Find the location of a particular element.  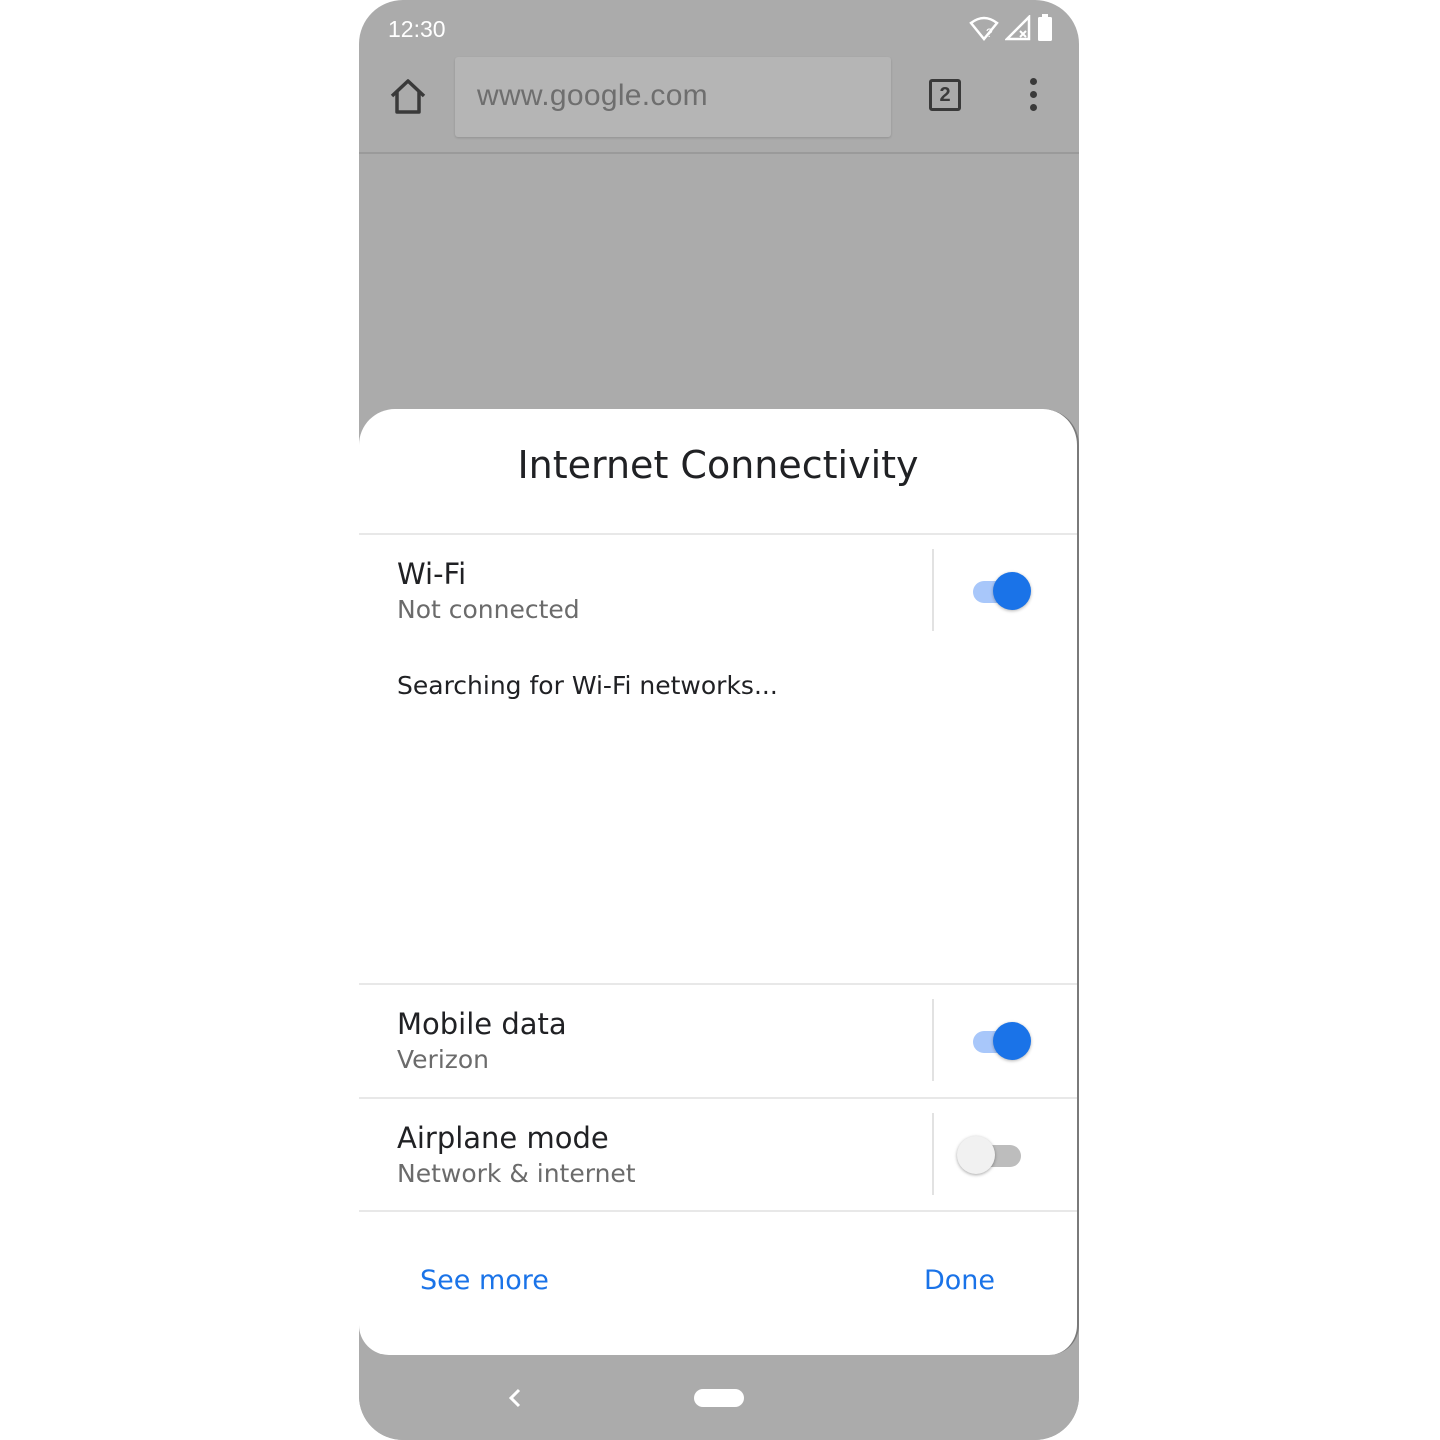

url-bar: www.google.com is located at coordinates (673, 97).